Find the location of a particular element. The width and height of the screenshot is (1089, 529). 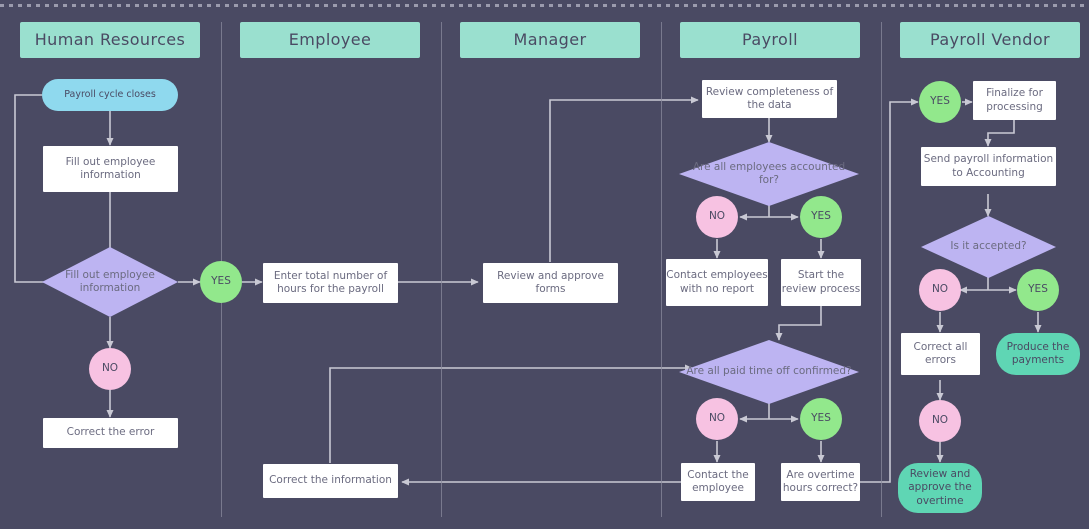

lane-header-manager: Manager is located at coordinates (550, 40).